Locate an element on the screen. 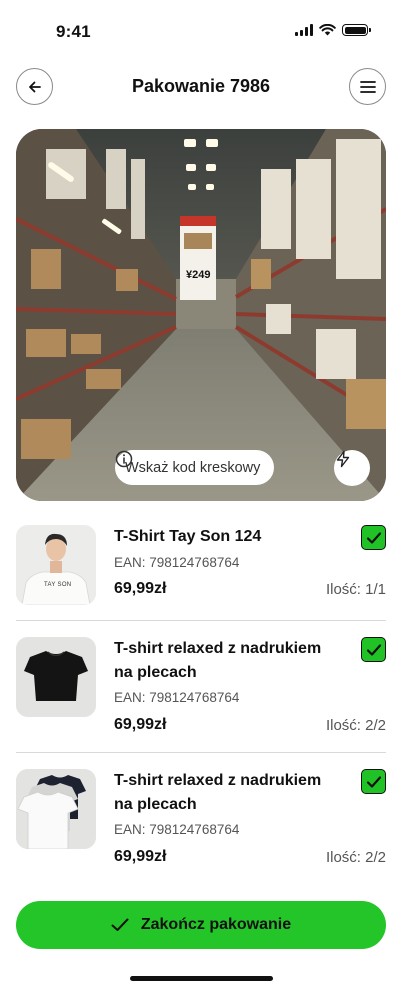 The width and height of the screenshot is (402, 991). finish-packing-label: Zakończ pakowanie is located at coordinates (216, 924).